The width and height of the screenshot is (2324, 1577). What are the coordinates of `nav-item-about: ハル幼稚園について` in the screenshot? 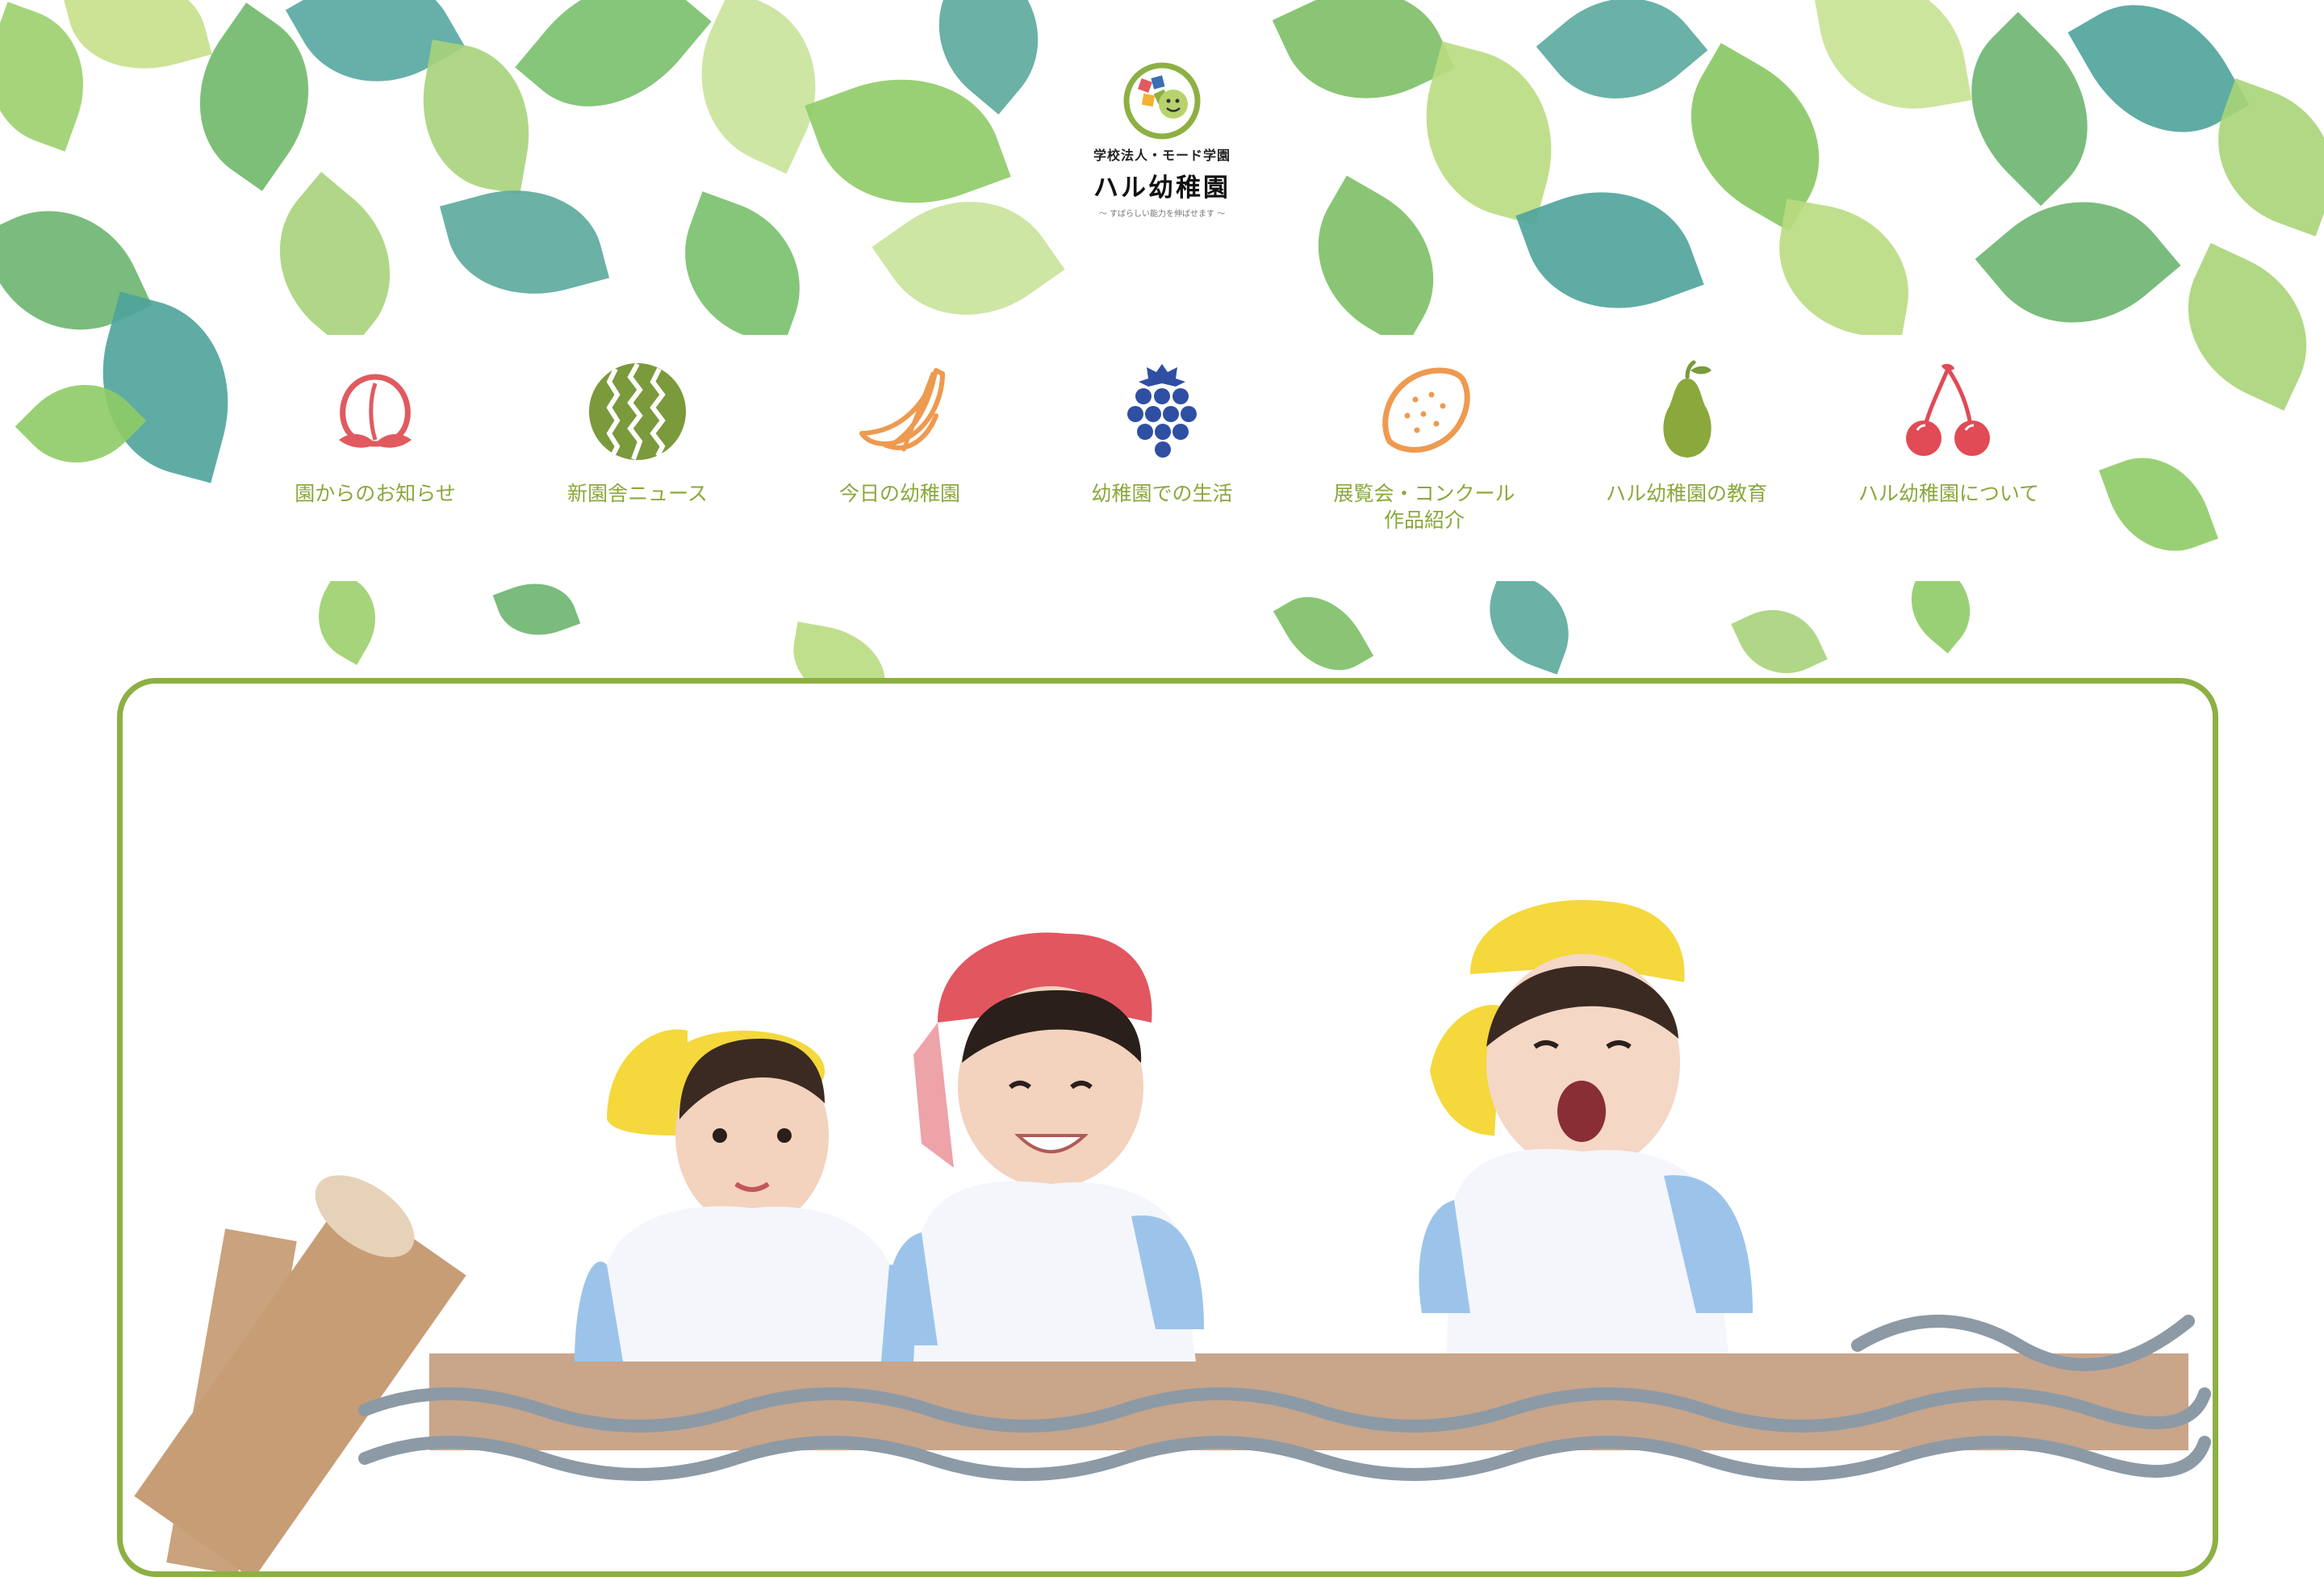 It's located at (1949, 464).